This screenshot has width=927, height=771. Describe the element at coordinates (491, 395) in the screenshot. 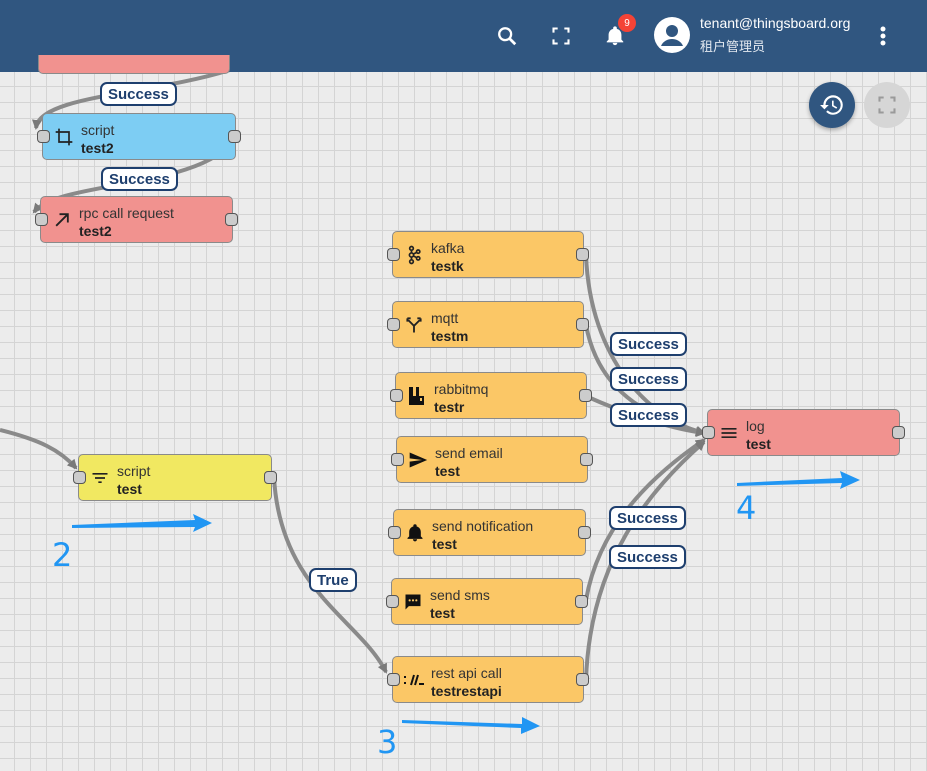

I see `rule-node-rabbitmq: rabbitmq testr` at that location.